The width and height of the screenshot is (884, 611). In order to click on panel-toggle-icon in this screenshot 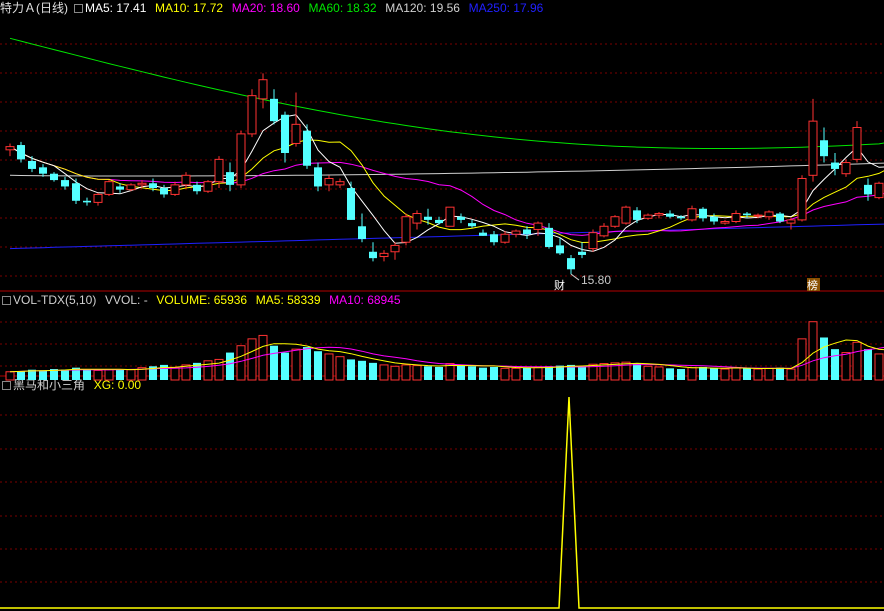, I will do `click(78, 8)`.